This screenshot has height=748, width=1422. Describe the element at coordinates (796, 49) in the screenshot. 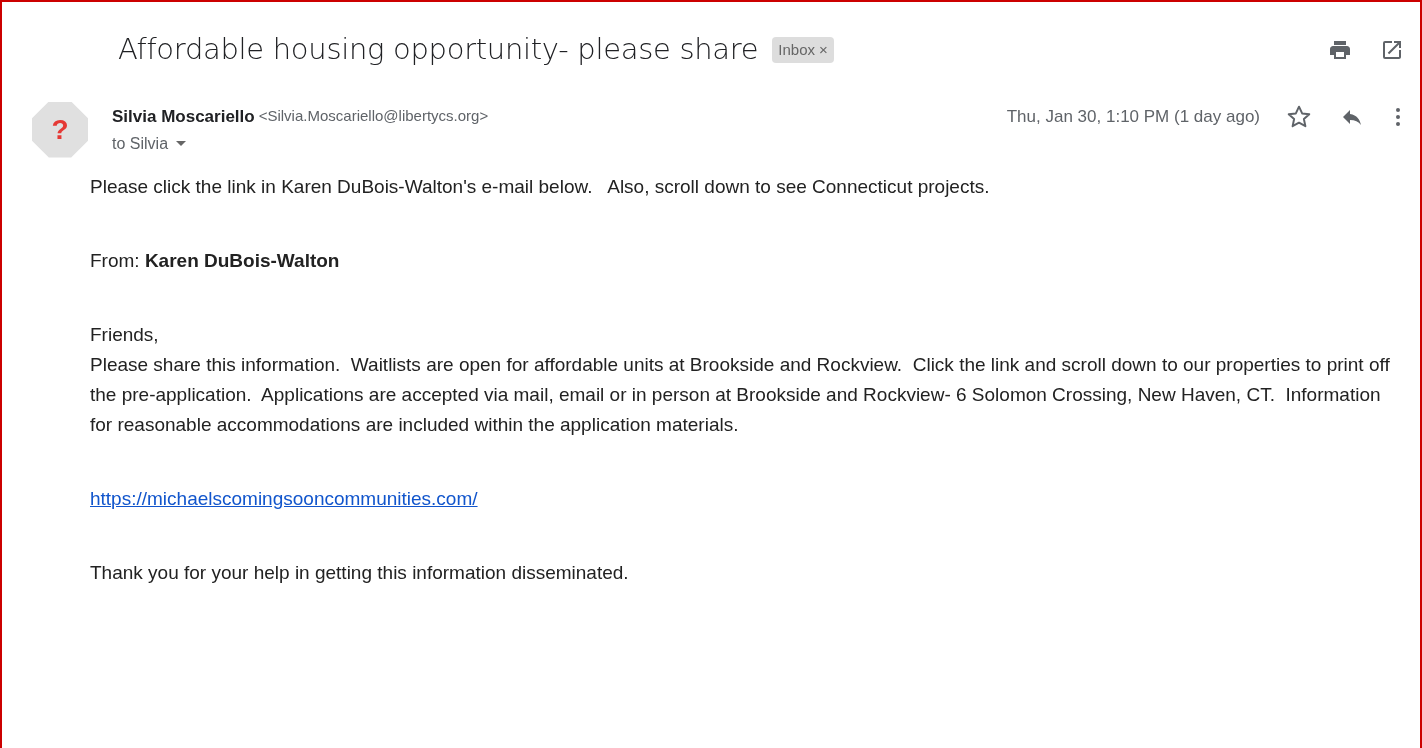

I see `label-text: Inbox` at that location.